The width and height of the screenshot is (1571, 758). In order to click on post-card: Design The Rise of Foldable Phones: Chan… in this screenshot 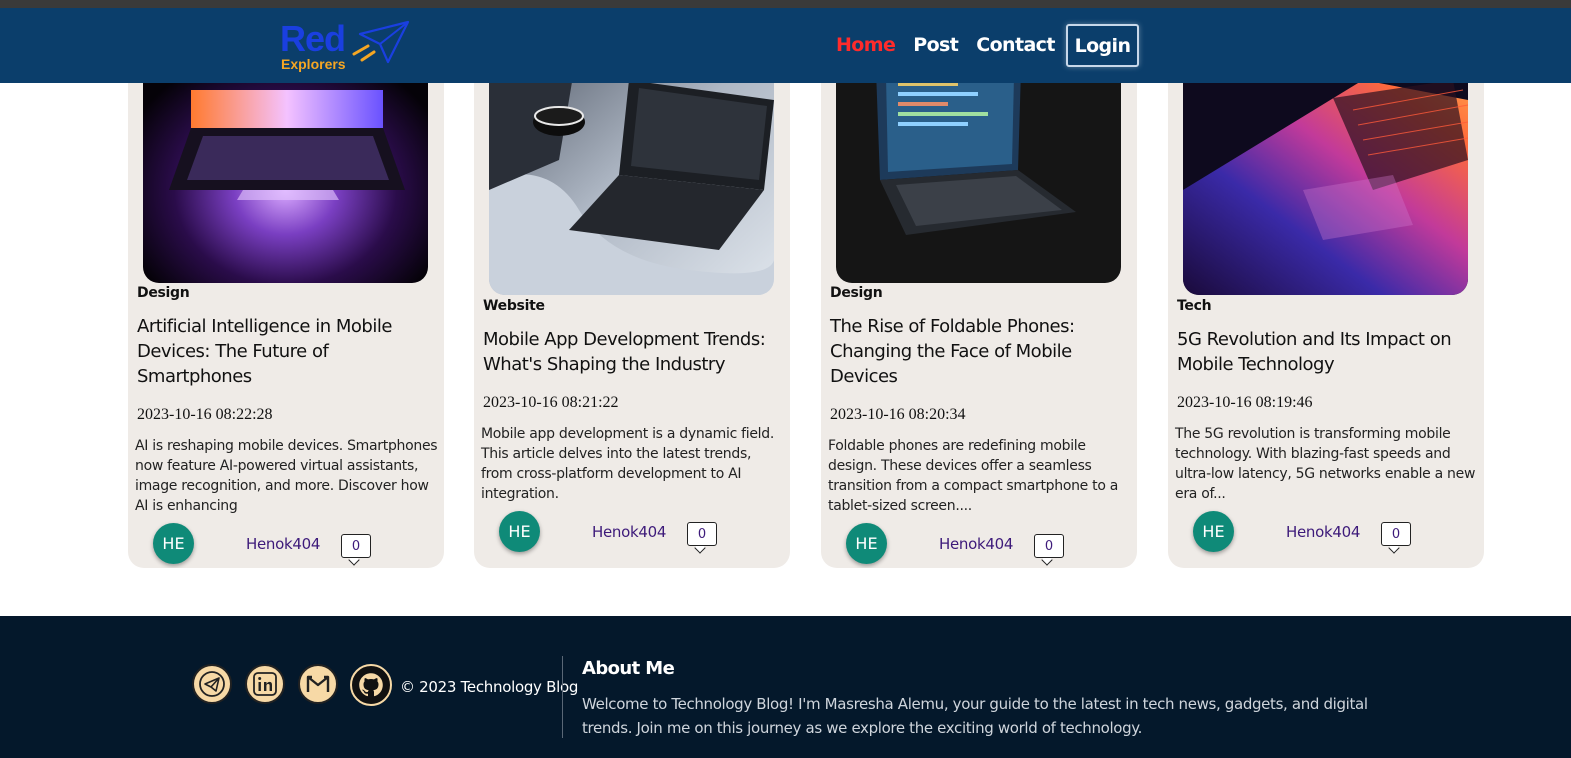, I will do `click(979, 304)`.